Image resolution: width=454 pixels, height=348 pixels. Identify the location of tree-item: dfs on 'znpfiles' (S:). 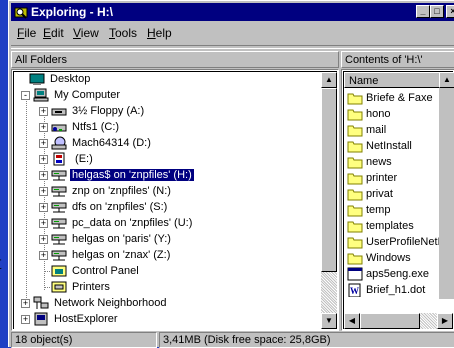
(110, 207).